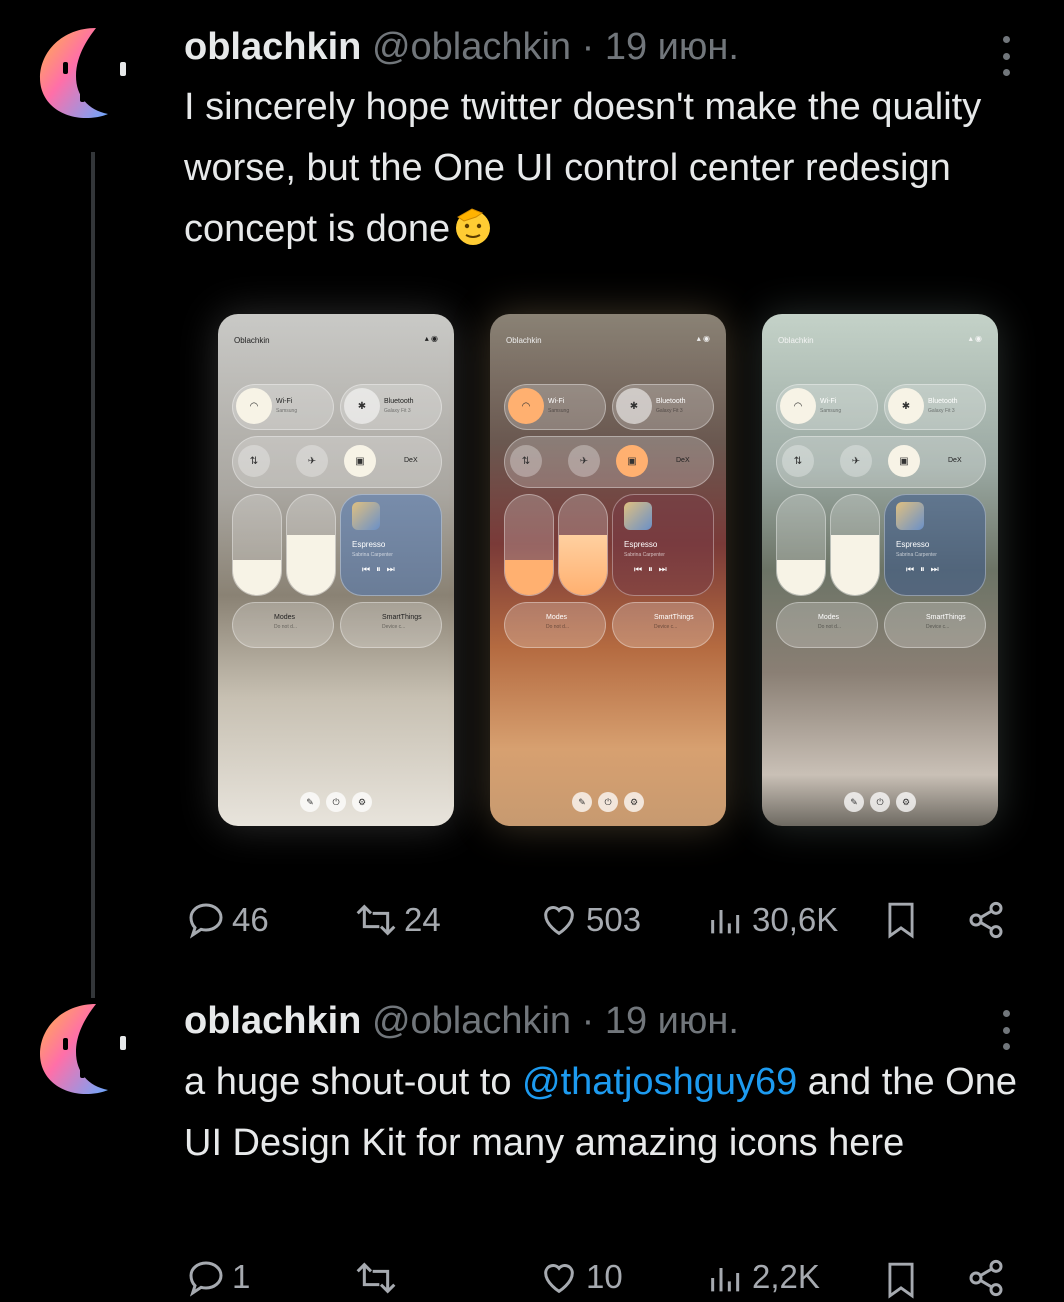 The width and height of the screenshot is (1064, 1302). Describe the element at coordinates (786, 1276) in the screenshot. I see `views-count: 2,2K` at that location.